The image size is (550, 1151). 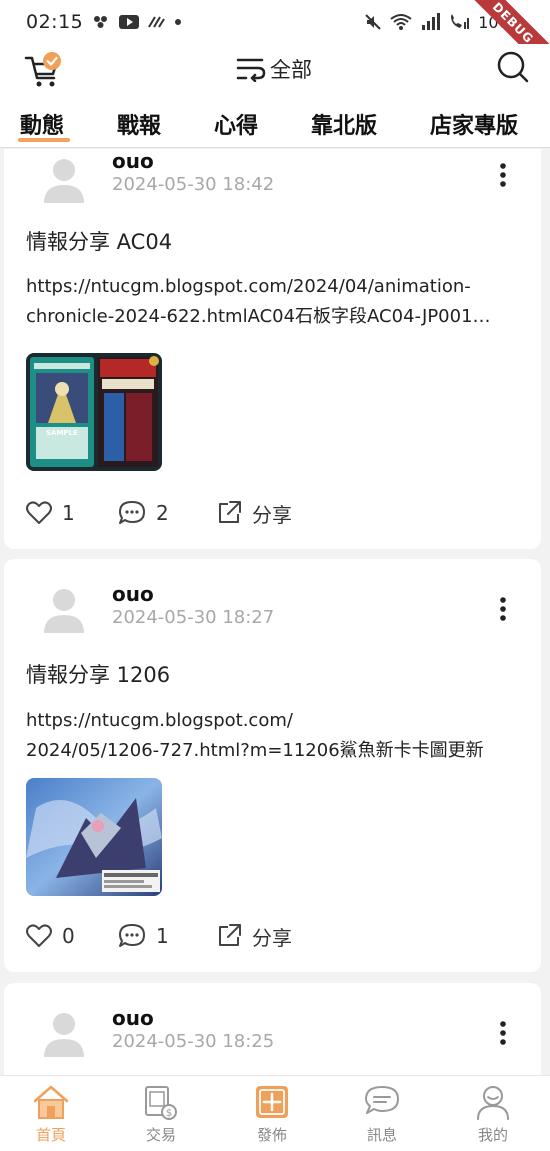 I want to click on post-image-graphic: SAMPLE, so click(x=94, y=412).